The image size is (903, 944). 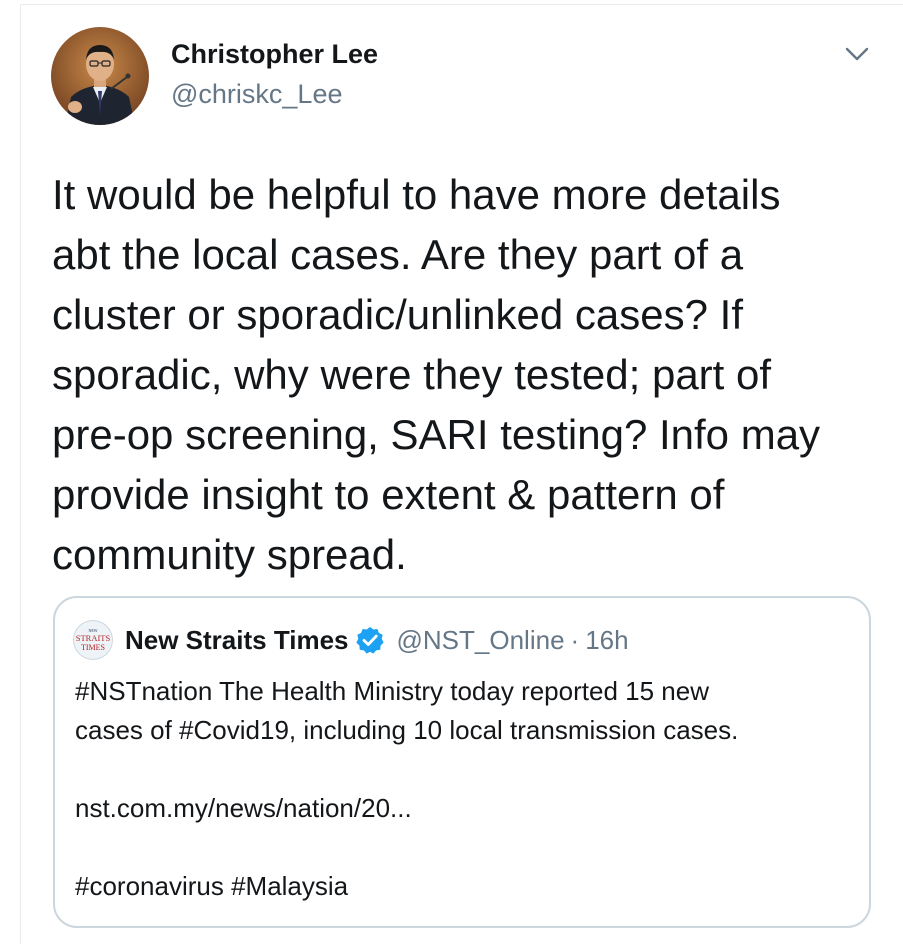 I want to click on nst-logo-straits: STRAITS, so click(x=93, y=638).